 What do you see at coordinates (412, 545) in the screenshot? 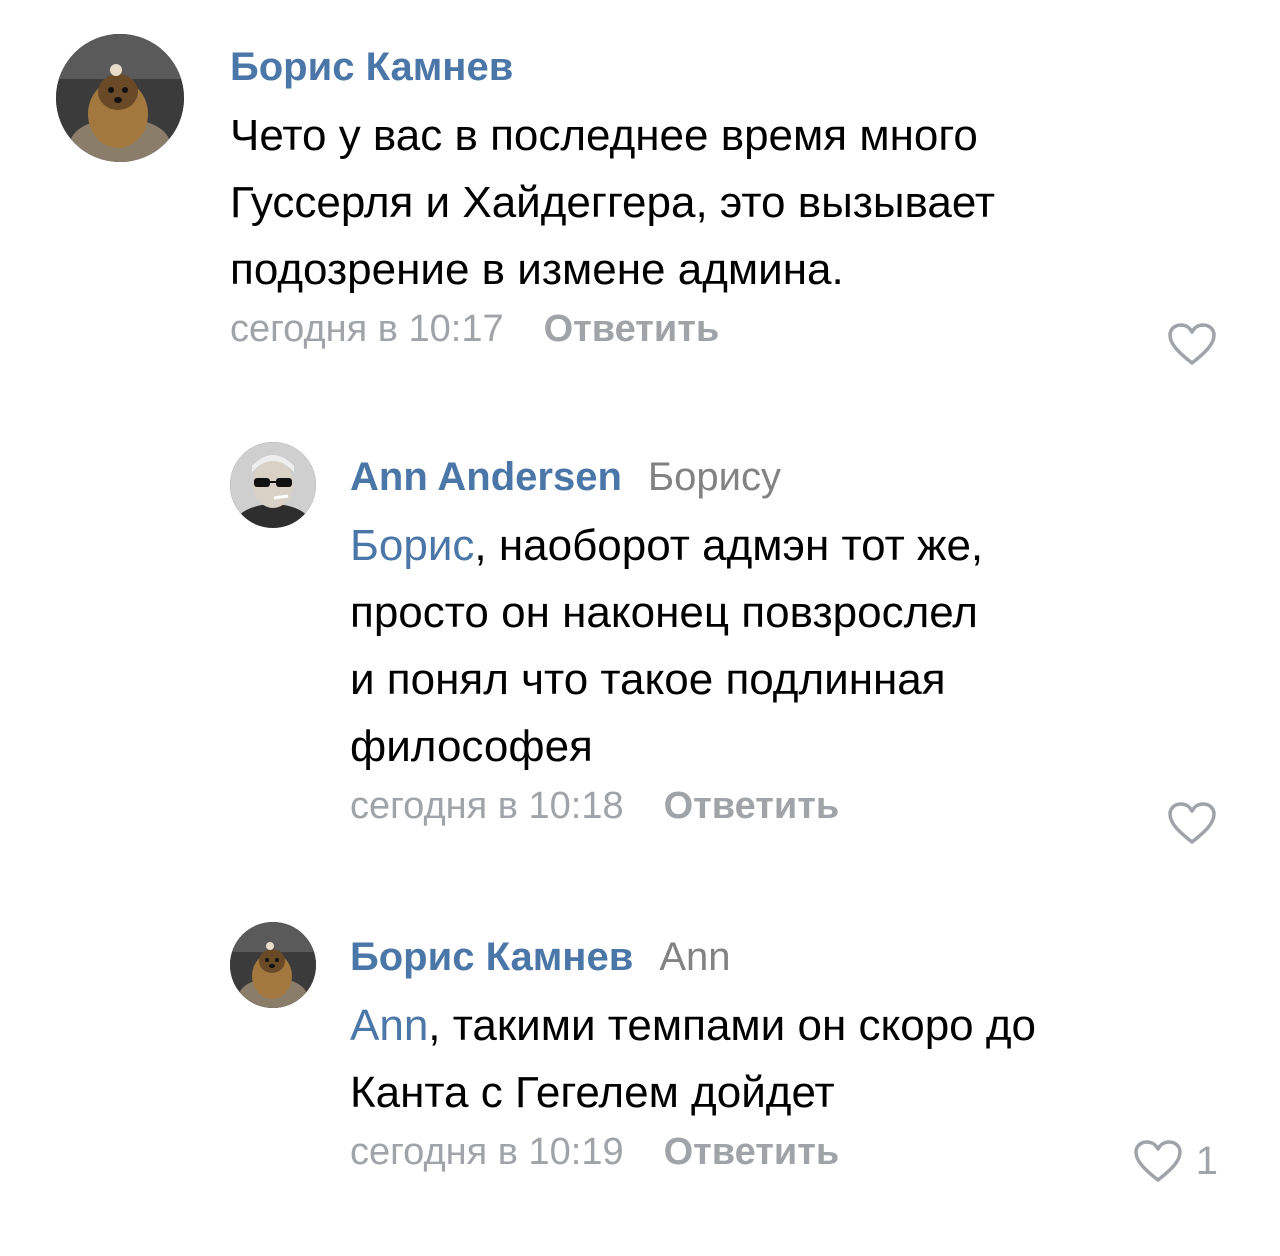
I see `mention-link: Борис` at bounding box center [412, 545].